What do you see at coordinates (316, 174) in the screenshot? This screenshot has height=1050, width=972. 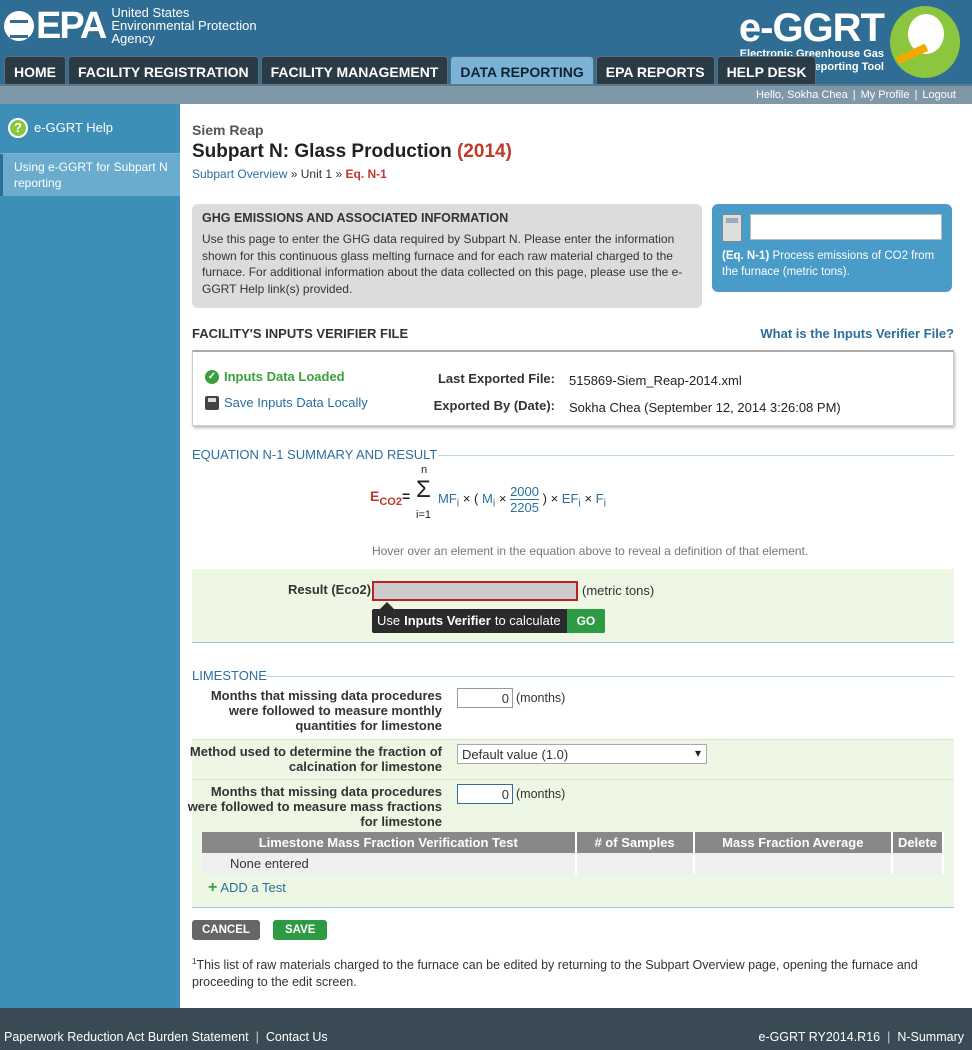 I see `breadcrumb-unit: Unit 1` at bounding box center [316, 174].